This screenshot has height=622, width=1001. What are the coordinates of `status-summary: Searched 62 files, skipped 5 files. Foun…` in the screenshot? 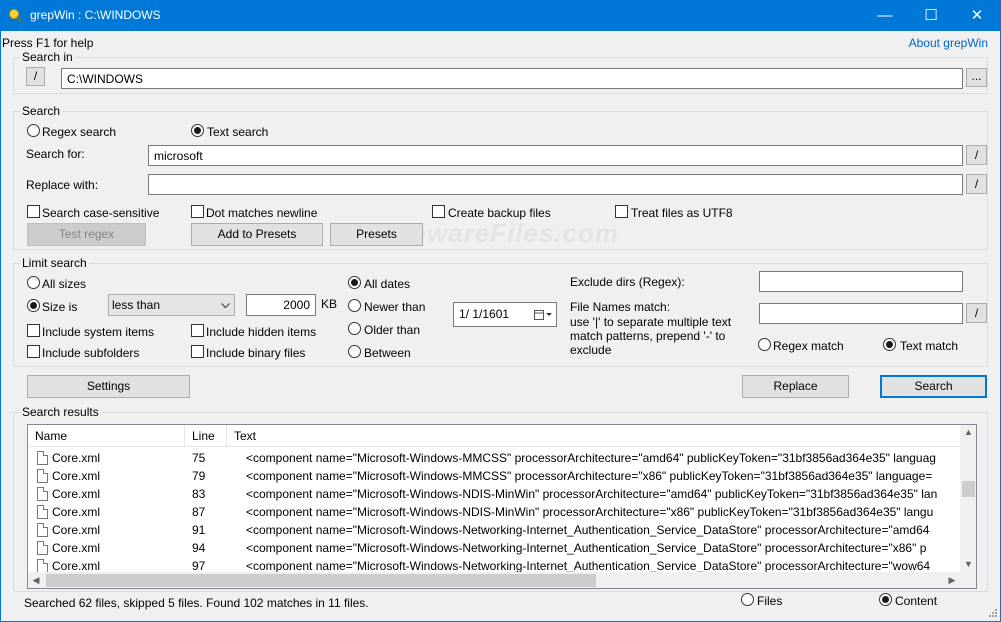 It's located at (196, 603).